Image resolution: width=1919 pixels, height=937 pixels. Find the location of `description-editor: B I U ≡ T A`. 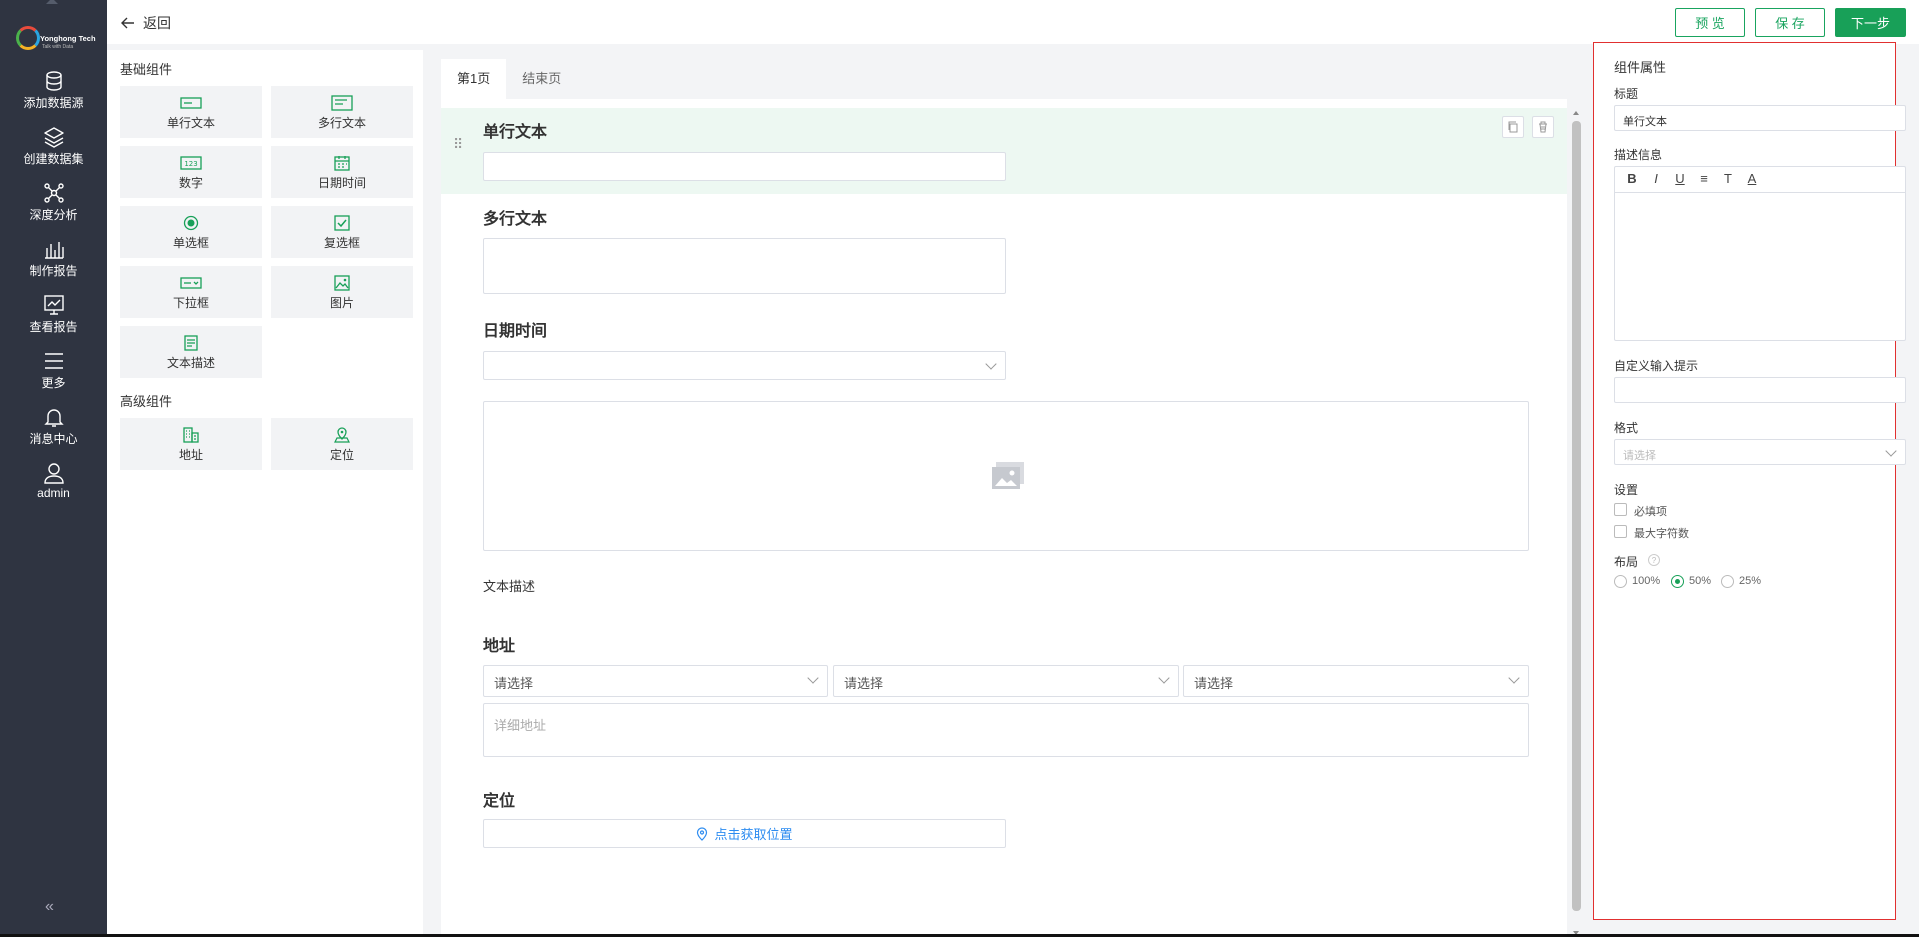

description-editor: B I U ≡ T A is located at coordinates (1760, 253).